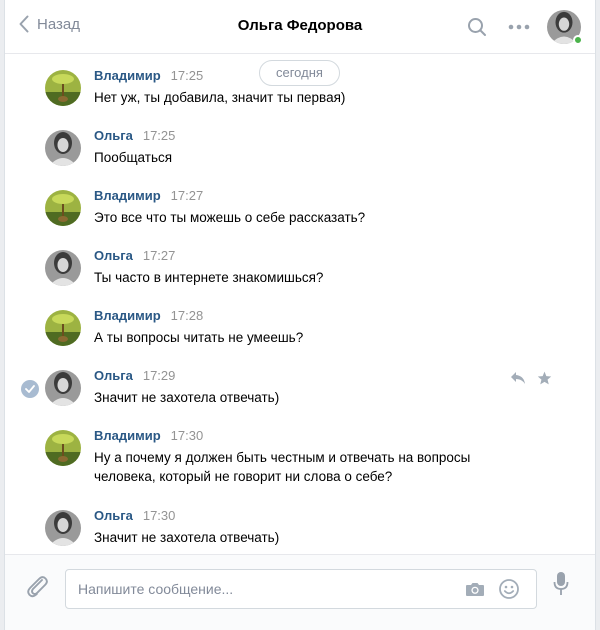 The image size is (600, 630). Describe the element at coordinates (263, 589) in the screenshot. I see `message-input` at that location.